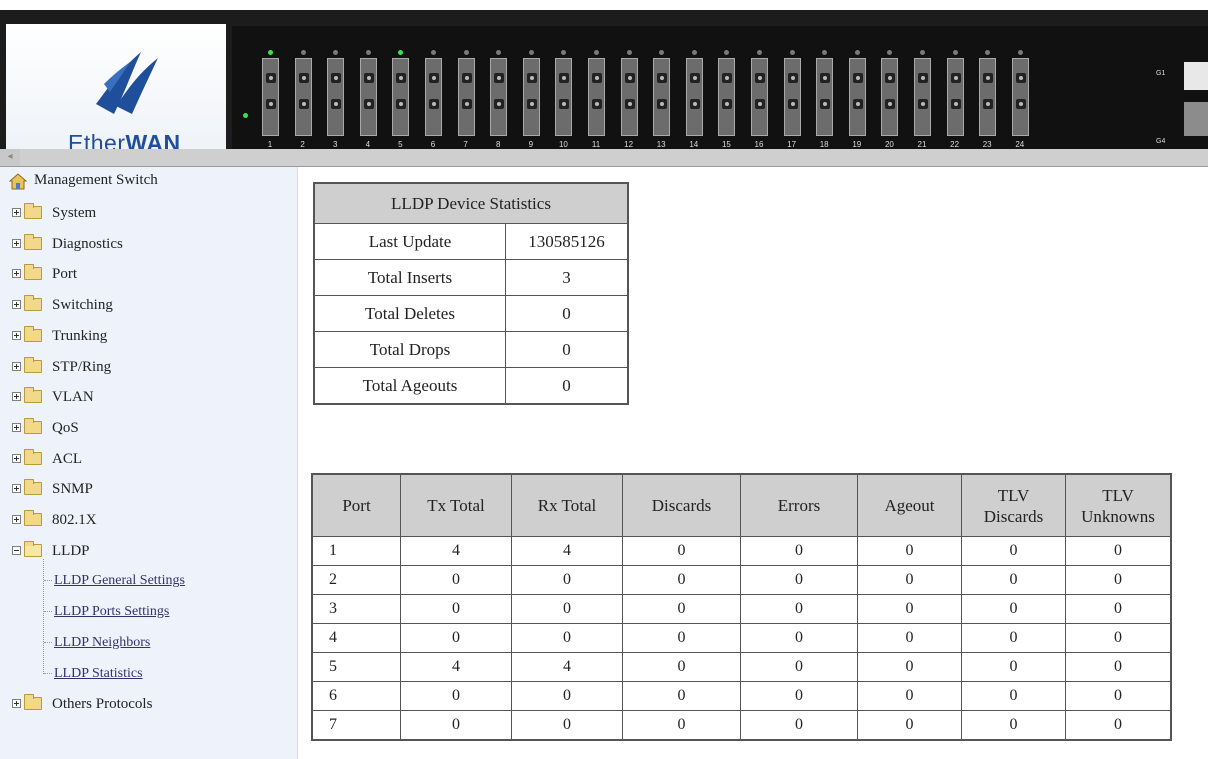 This screenshot has width=1208, height=759. I want to click on table-row: 60000000, so click(741, 696).